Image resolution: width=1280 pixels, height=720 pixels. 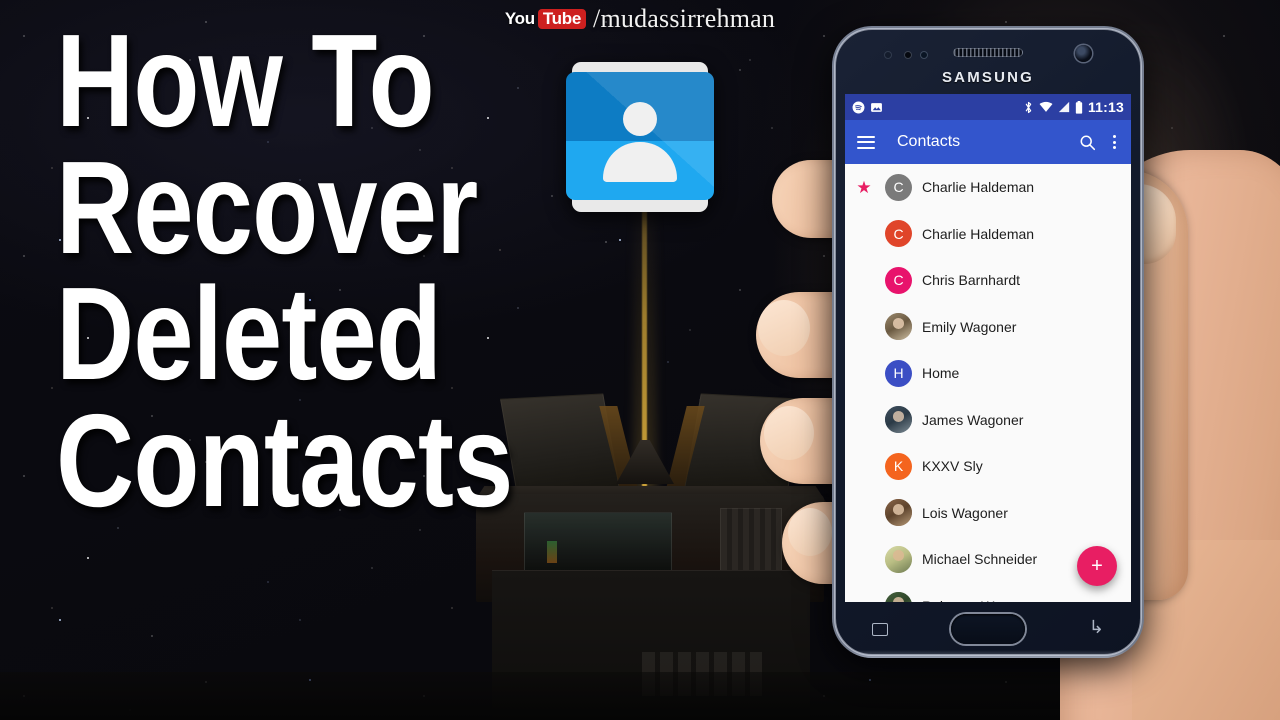 I want to click on proximity-sensor-icon, so click(x=888, y=55).